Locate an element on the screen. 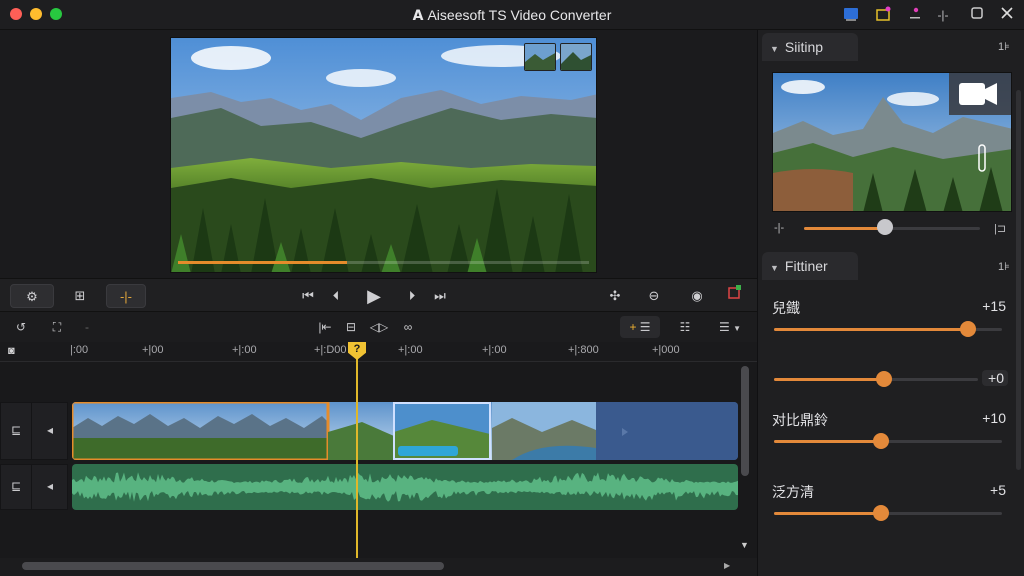 The width and height of the screenshot is (1024, 576). skip-end-button: ⏭ is located at coordinates (440, 296).